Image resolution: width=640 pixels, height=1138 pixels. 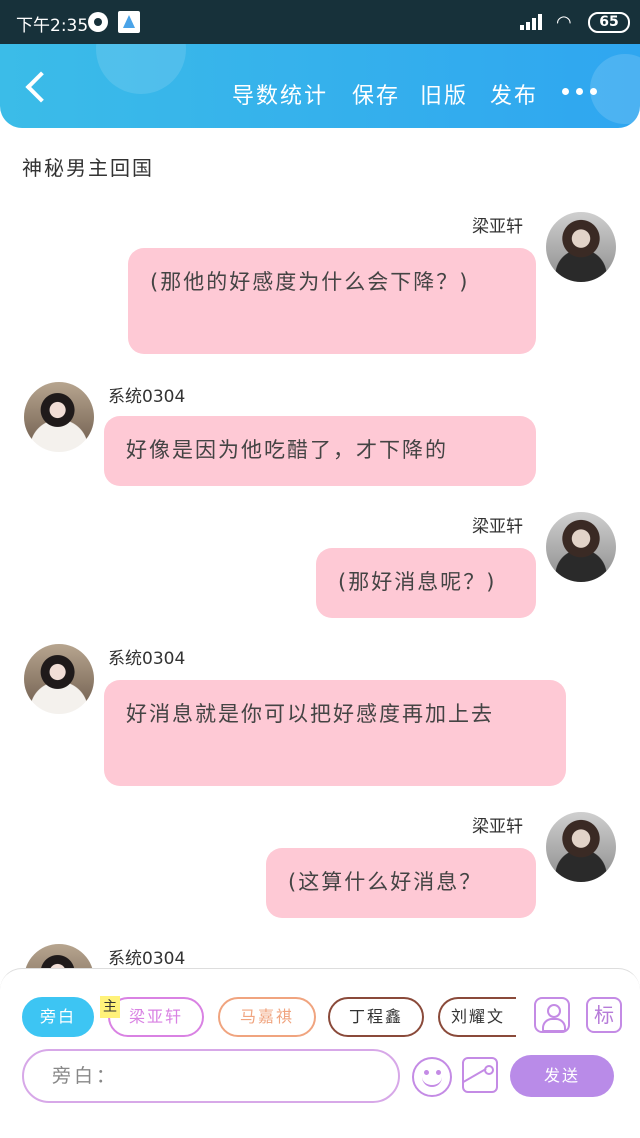 I want to click on stats-button: 导数统计, so click(x=280, y=94).